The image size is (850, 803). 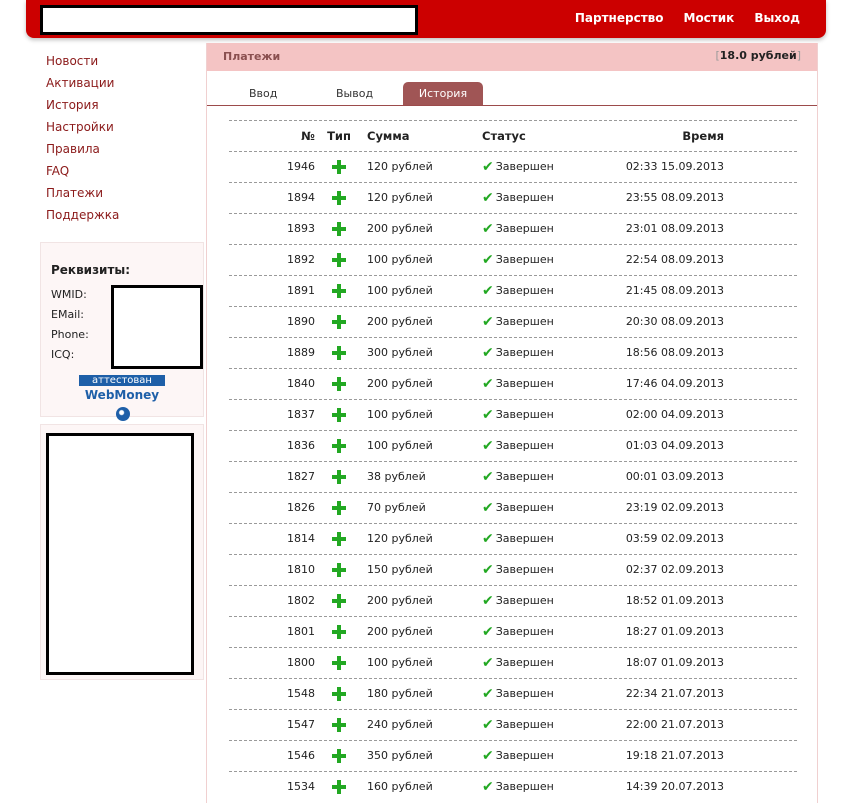 What do you see at coordinates (513, 290) in the screenshot?
I see `table-row: 1891 100 рублей ✔ Завершен 21:45 08.09.2013` at bounding box center [513, 290].